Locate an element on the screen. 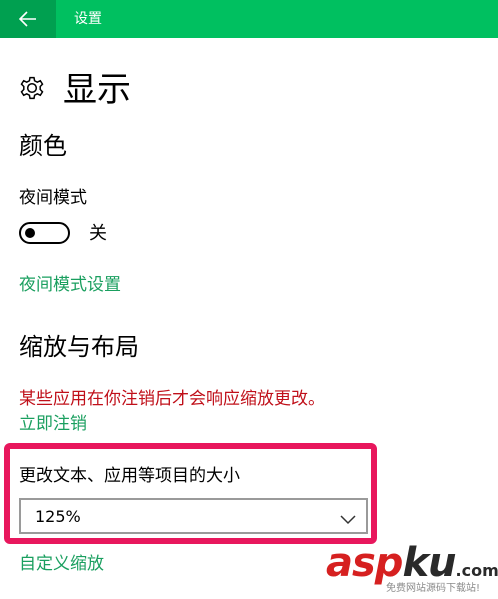  scaling-warning-text: 某些应用在你注销后才会响应缩放更改。 is located at coordinates (172, 399).